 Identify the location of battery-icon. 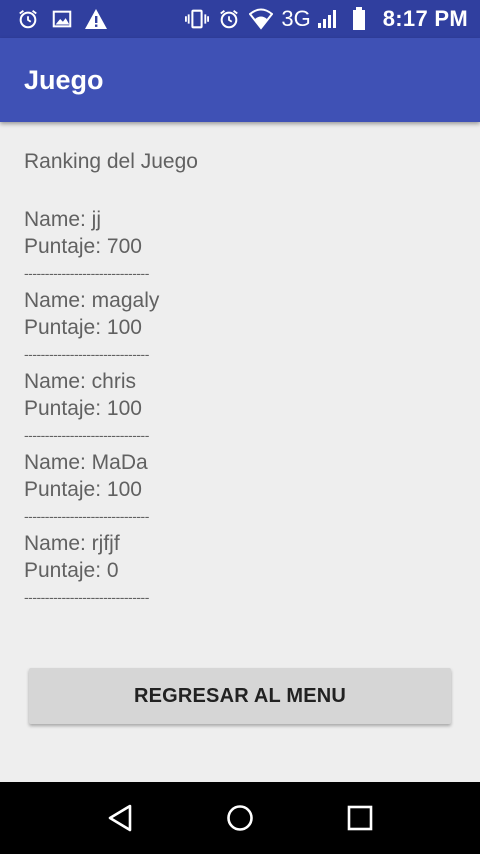
(359, 19).